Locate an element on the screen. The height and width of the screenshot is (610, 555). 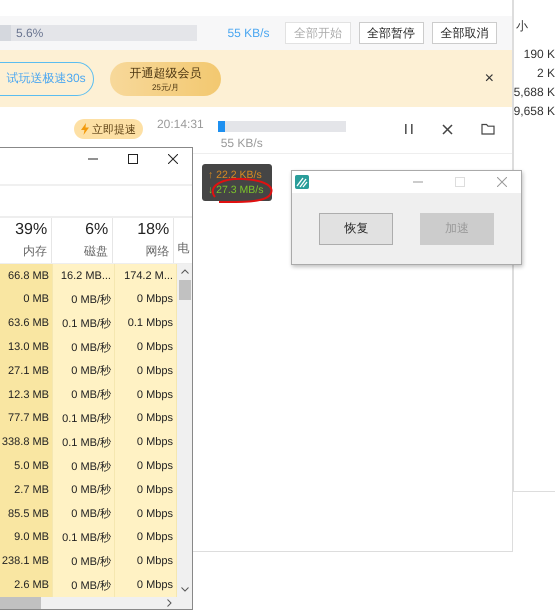
toolbar-button: 全部暂停 is located at coordinates (391, 33).